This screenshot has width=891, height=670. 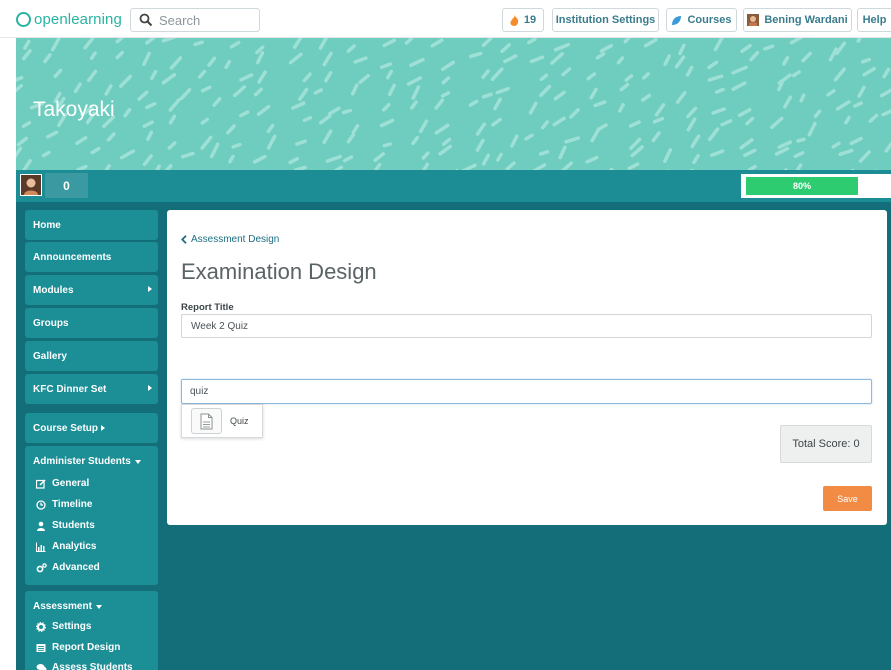 I want to click on notifications-button: 19, so click(x=523, y=20).